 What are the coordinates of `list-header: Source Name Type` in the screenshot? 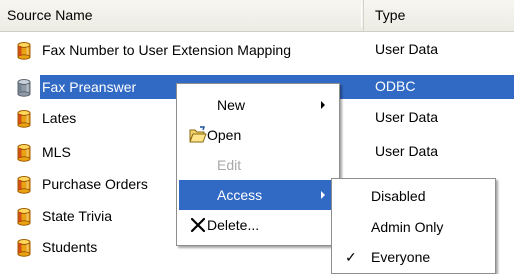 It's located at (257, 16).